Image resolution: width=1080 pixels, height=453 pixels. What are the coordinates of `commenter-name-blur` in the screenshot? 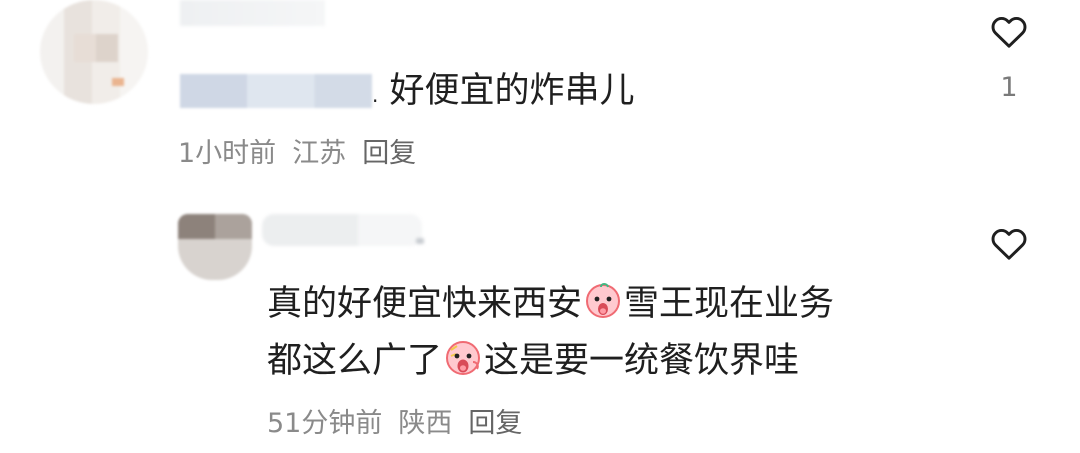 It's located at (252, 13).